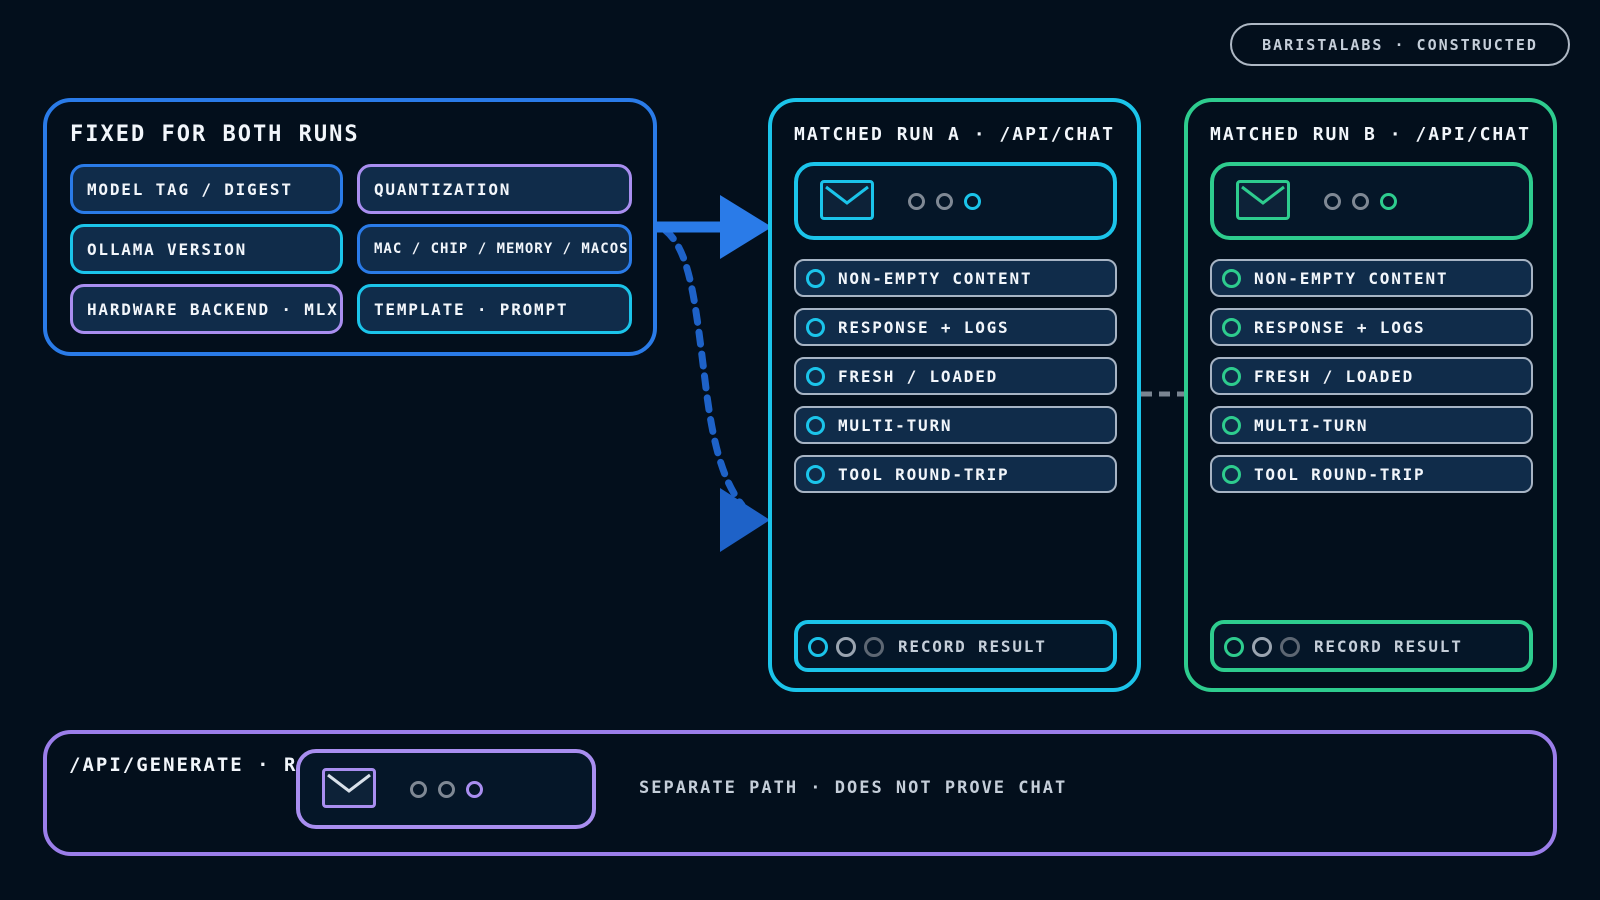 The width and height of the screenshot is (1600, 900). What do you see at coordinates (1371, 425) in the screenshot?
I see `run-b-check-item: MULTI-TURN` at bounding box center [1371, 425].